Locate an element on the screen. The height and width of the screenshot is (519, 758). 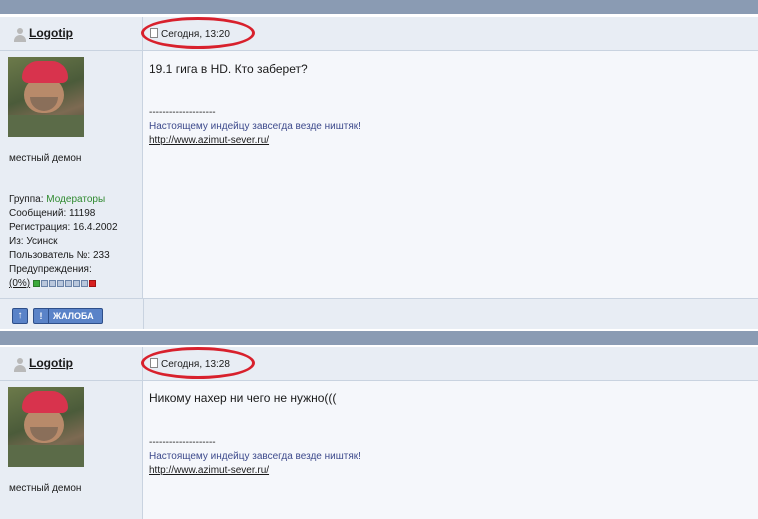
post-text: 19.1 гига в HD. Кто заберет? is located at coordinates (228, 69).